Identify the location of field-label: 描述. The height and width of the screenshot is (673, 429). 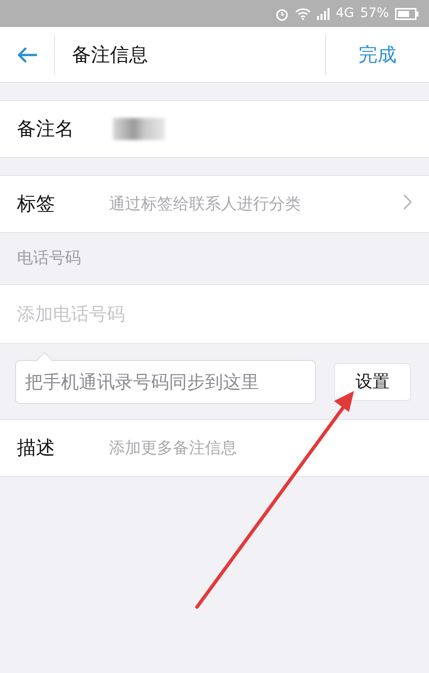
(36, 448).